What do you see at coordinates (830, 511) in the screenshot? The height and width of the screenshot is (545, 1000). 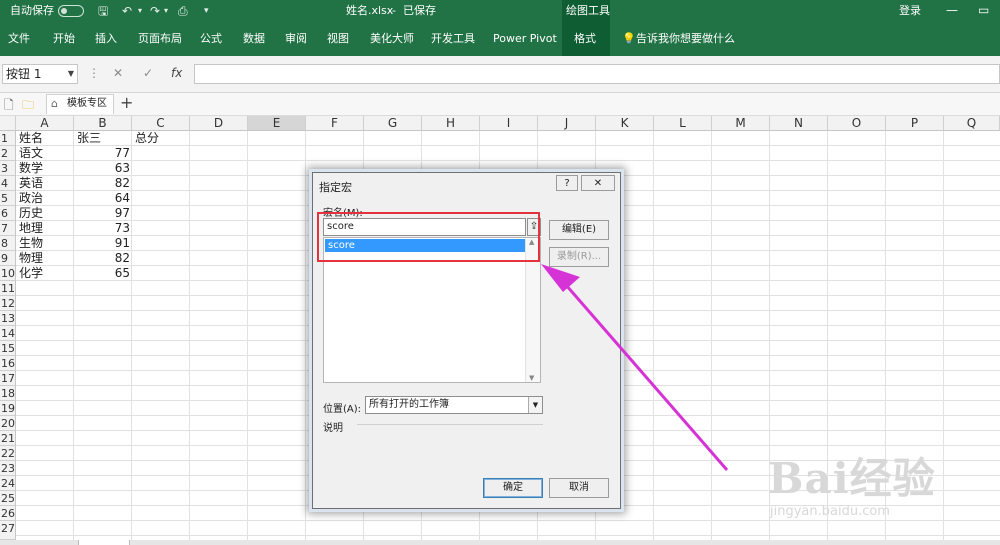 I see `watermark-url: jingyan.baidu.com` at bounding box center [830, 511].